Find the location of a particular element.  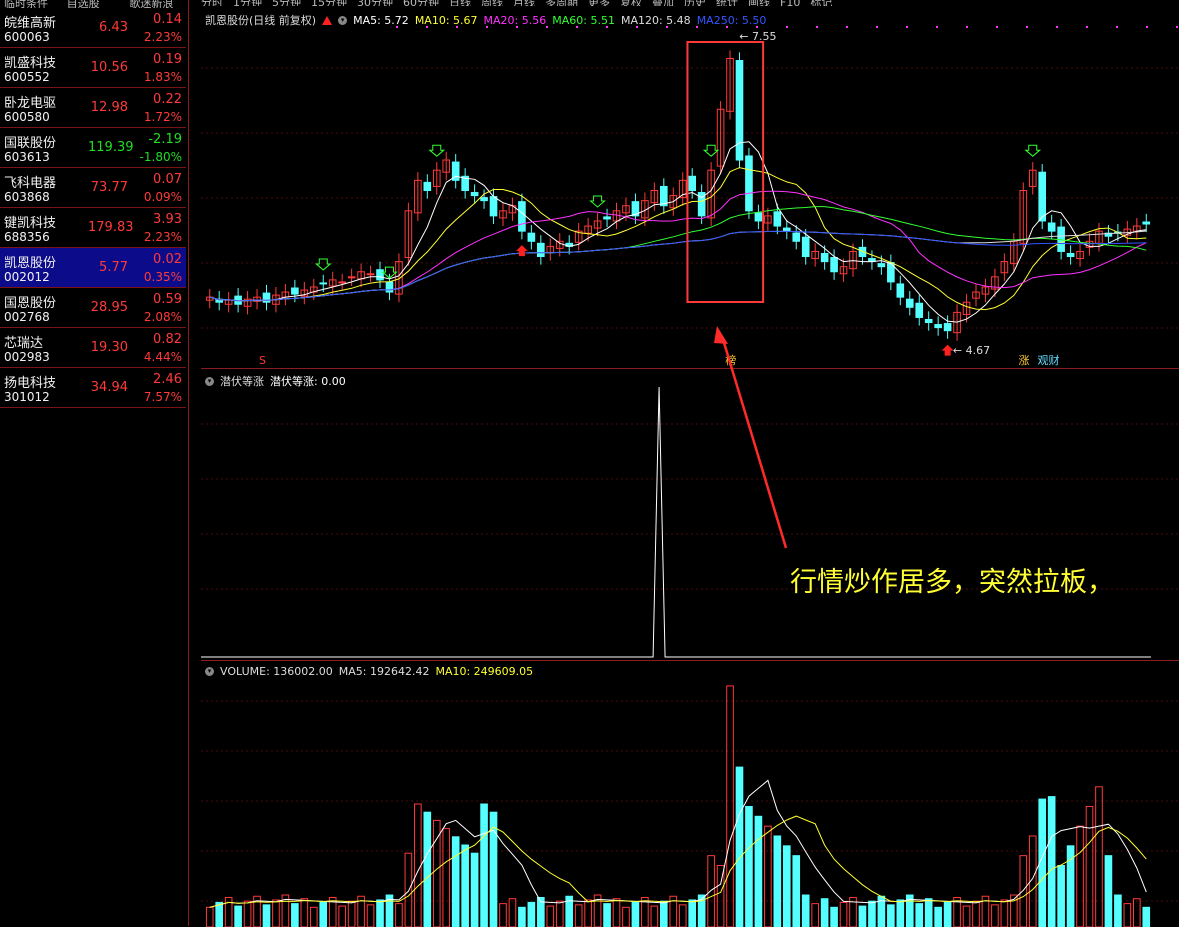

watchlist-header: 临时条件 自选股 歌迷新浪 is located at coordinates (94, 4).